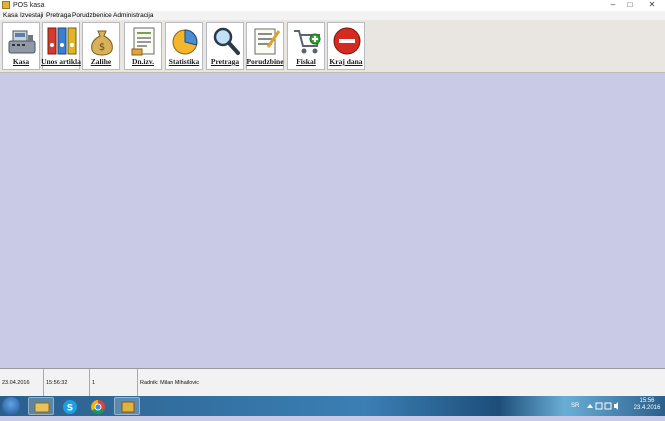  I want to click on menu-pretraga: Pretraga, so click(58, 15).